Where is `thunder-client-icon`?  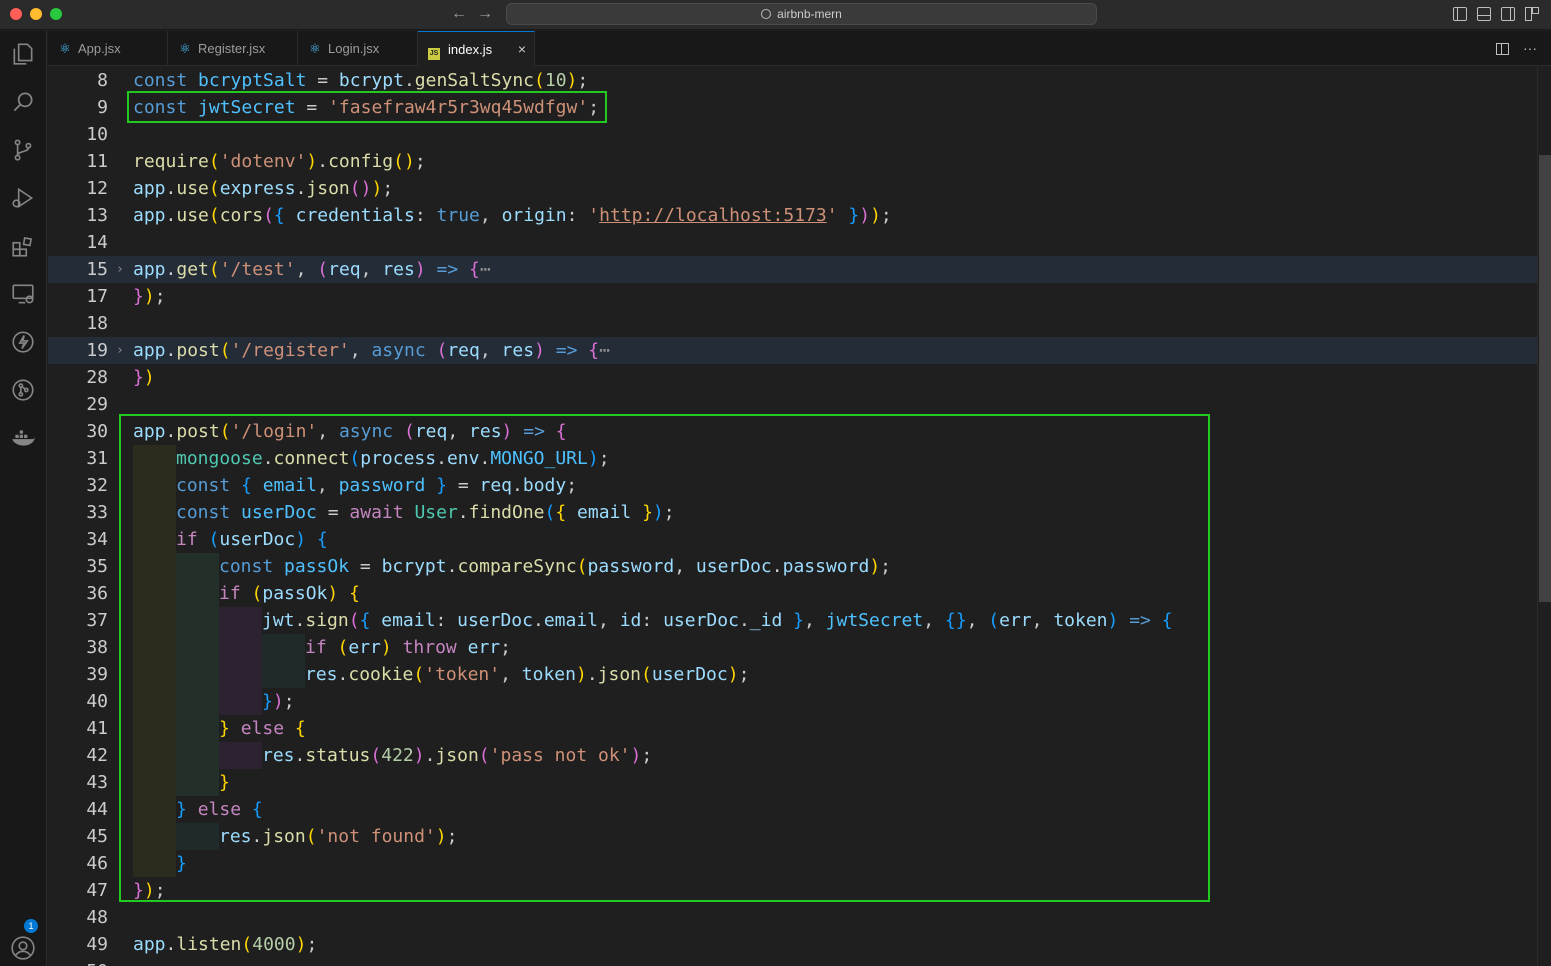
thunder-client-icon is located at coordinates (23, 342).